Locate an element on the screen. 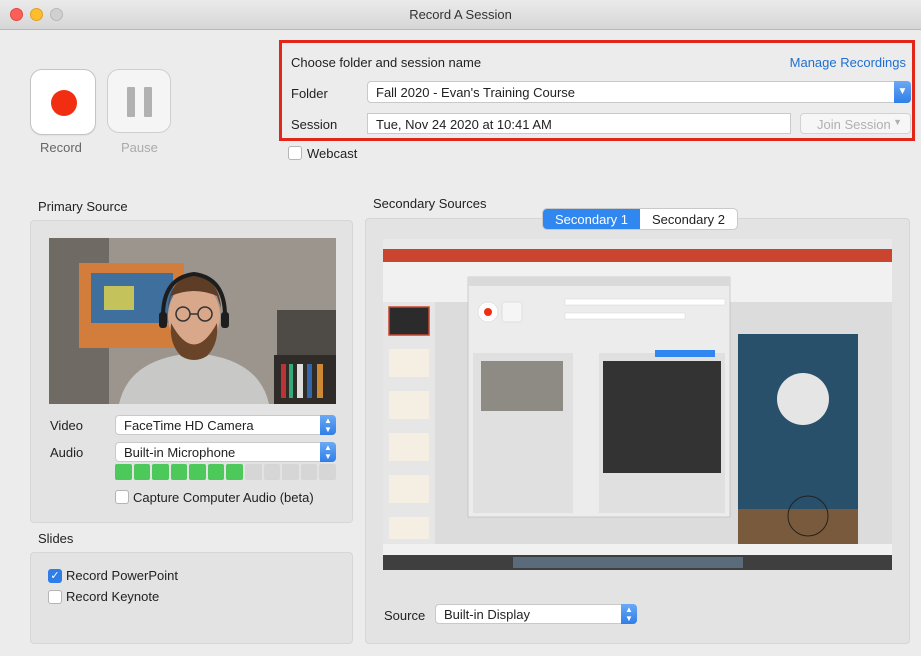 The image size is (921, 656). window-title: Record A Session is located at coordinates (460, 14).